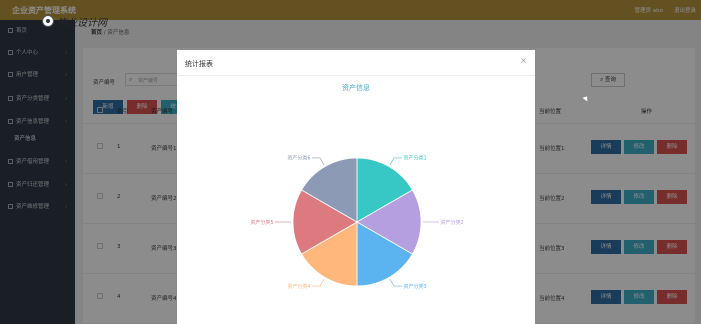 This screenshot has height=324, width=701. Describe the element at coordinates (82, 23) in the screenshot. I see `logo-text: 毕业设计网` at that location.